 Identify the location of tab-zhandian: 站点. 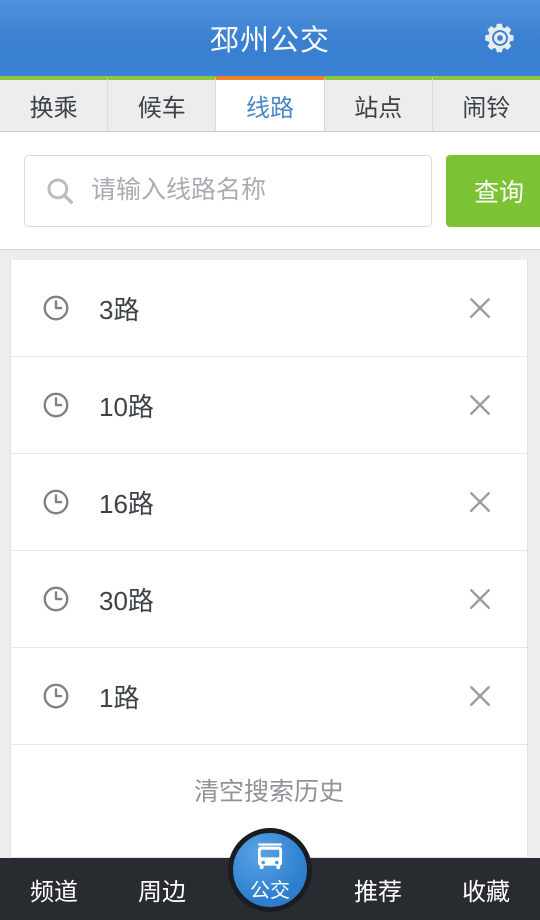
(378, 103).